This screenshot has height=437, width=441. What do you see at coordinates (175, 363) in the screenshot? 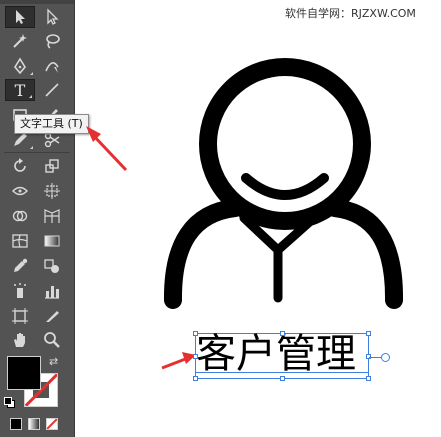
I see `text-pointer-arrow` at bounding box center [175, 363].